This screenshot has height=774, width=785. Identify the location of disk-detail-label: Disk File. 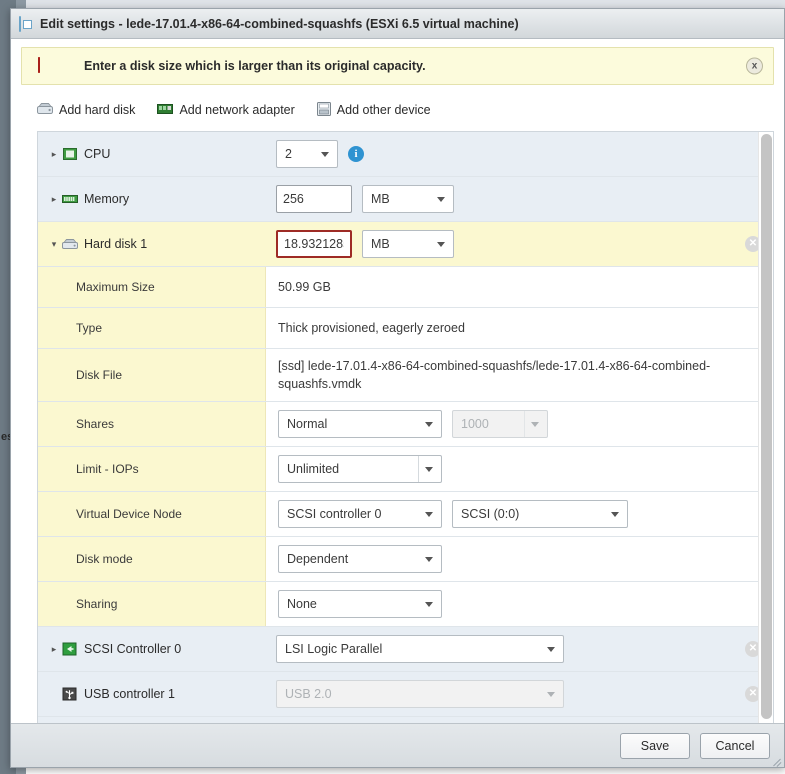
(152, 375).